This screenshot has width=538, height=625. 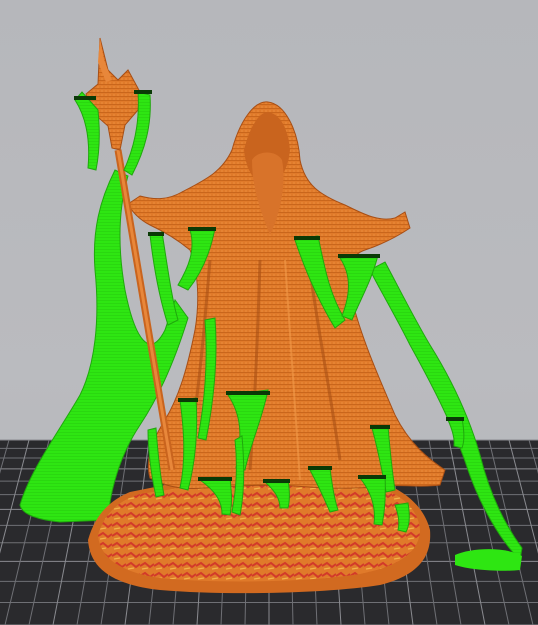 I want to click on support-right-foot, so click(x=488, y=560).